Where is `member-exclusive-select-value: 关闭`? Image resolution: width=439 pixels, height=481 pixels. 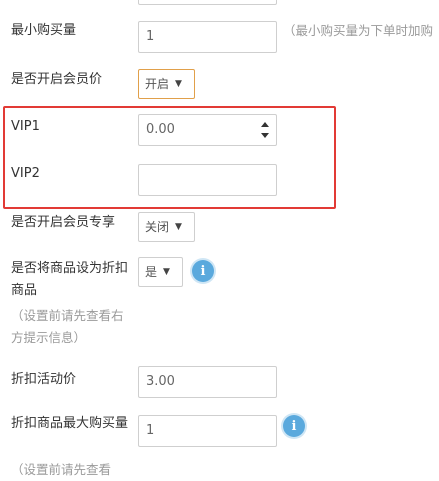 member-exclusive-select-value: 关闭 is located at coordinates (157, 227).